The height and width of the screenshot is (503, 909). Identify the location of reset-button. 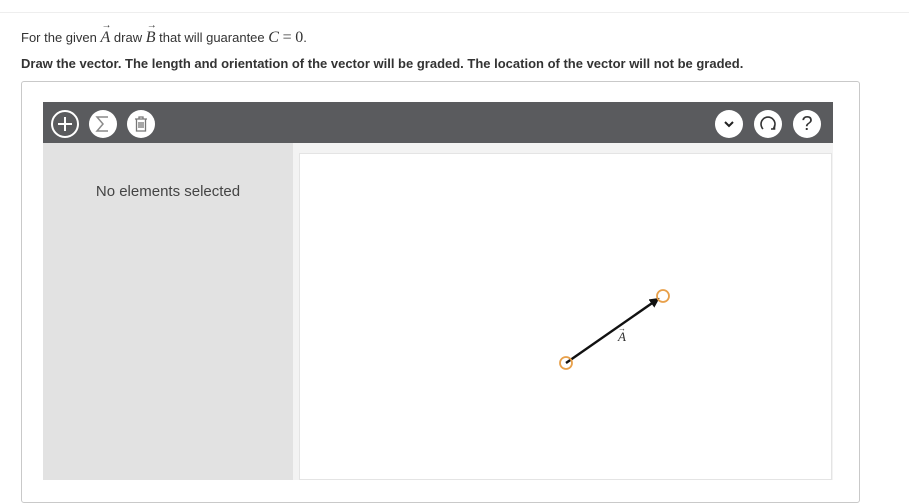
(768, 124).